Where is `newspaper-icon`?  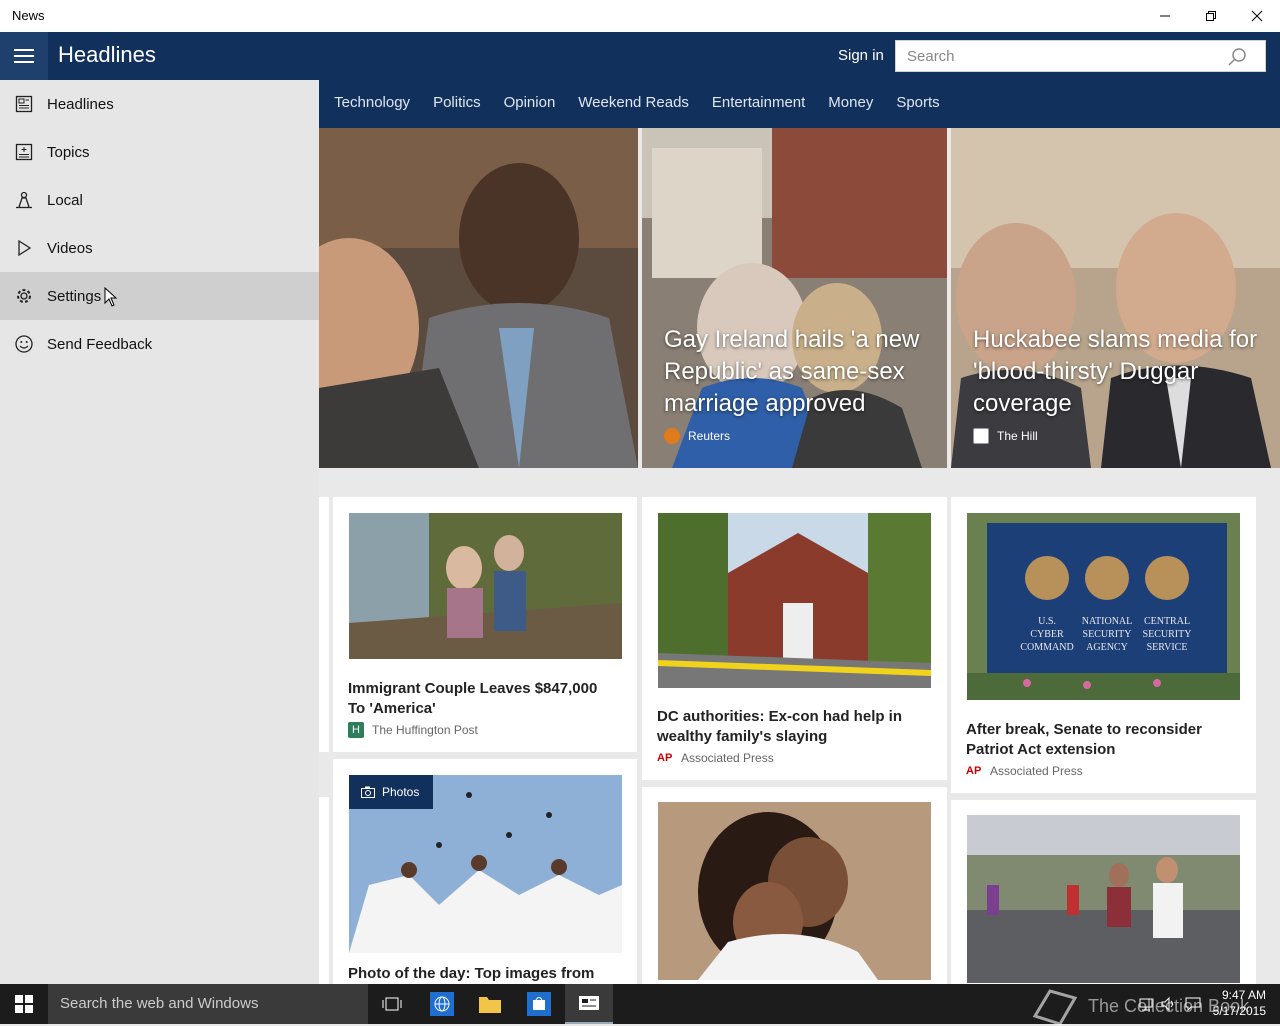 newspaper-icon is located at coordinates (23, 104).